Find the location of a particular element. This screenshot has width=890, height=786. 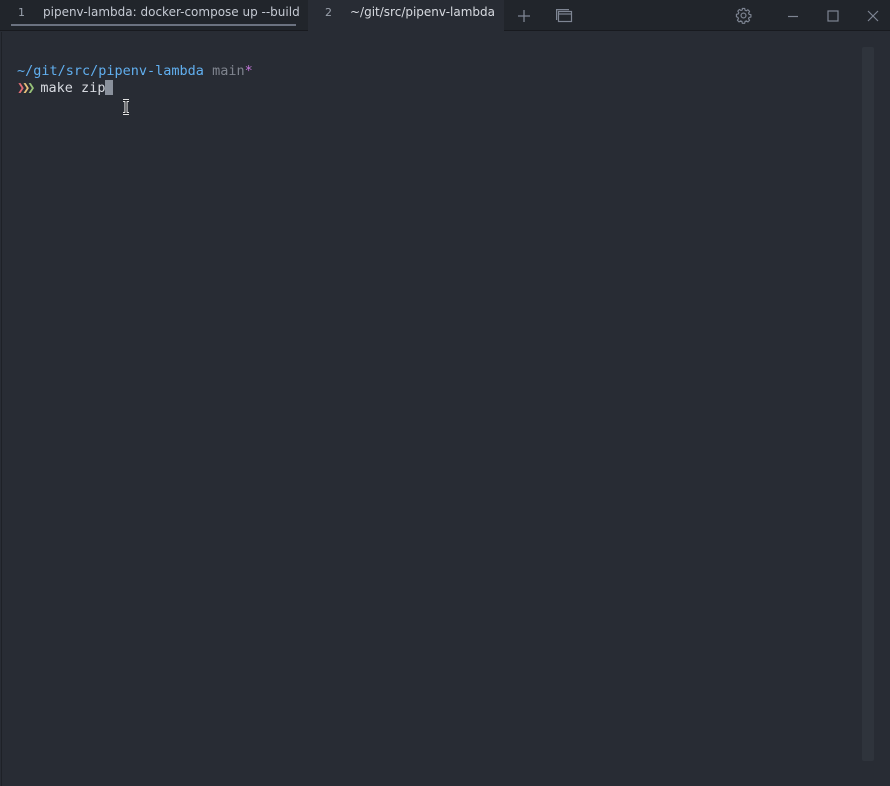

minimize-button is located at coordinates (793, 15).